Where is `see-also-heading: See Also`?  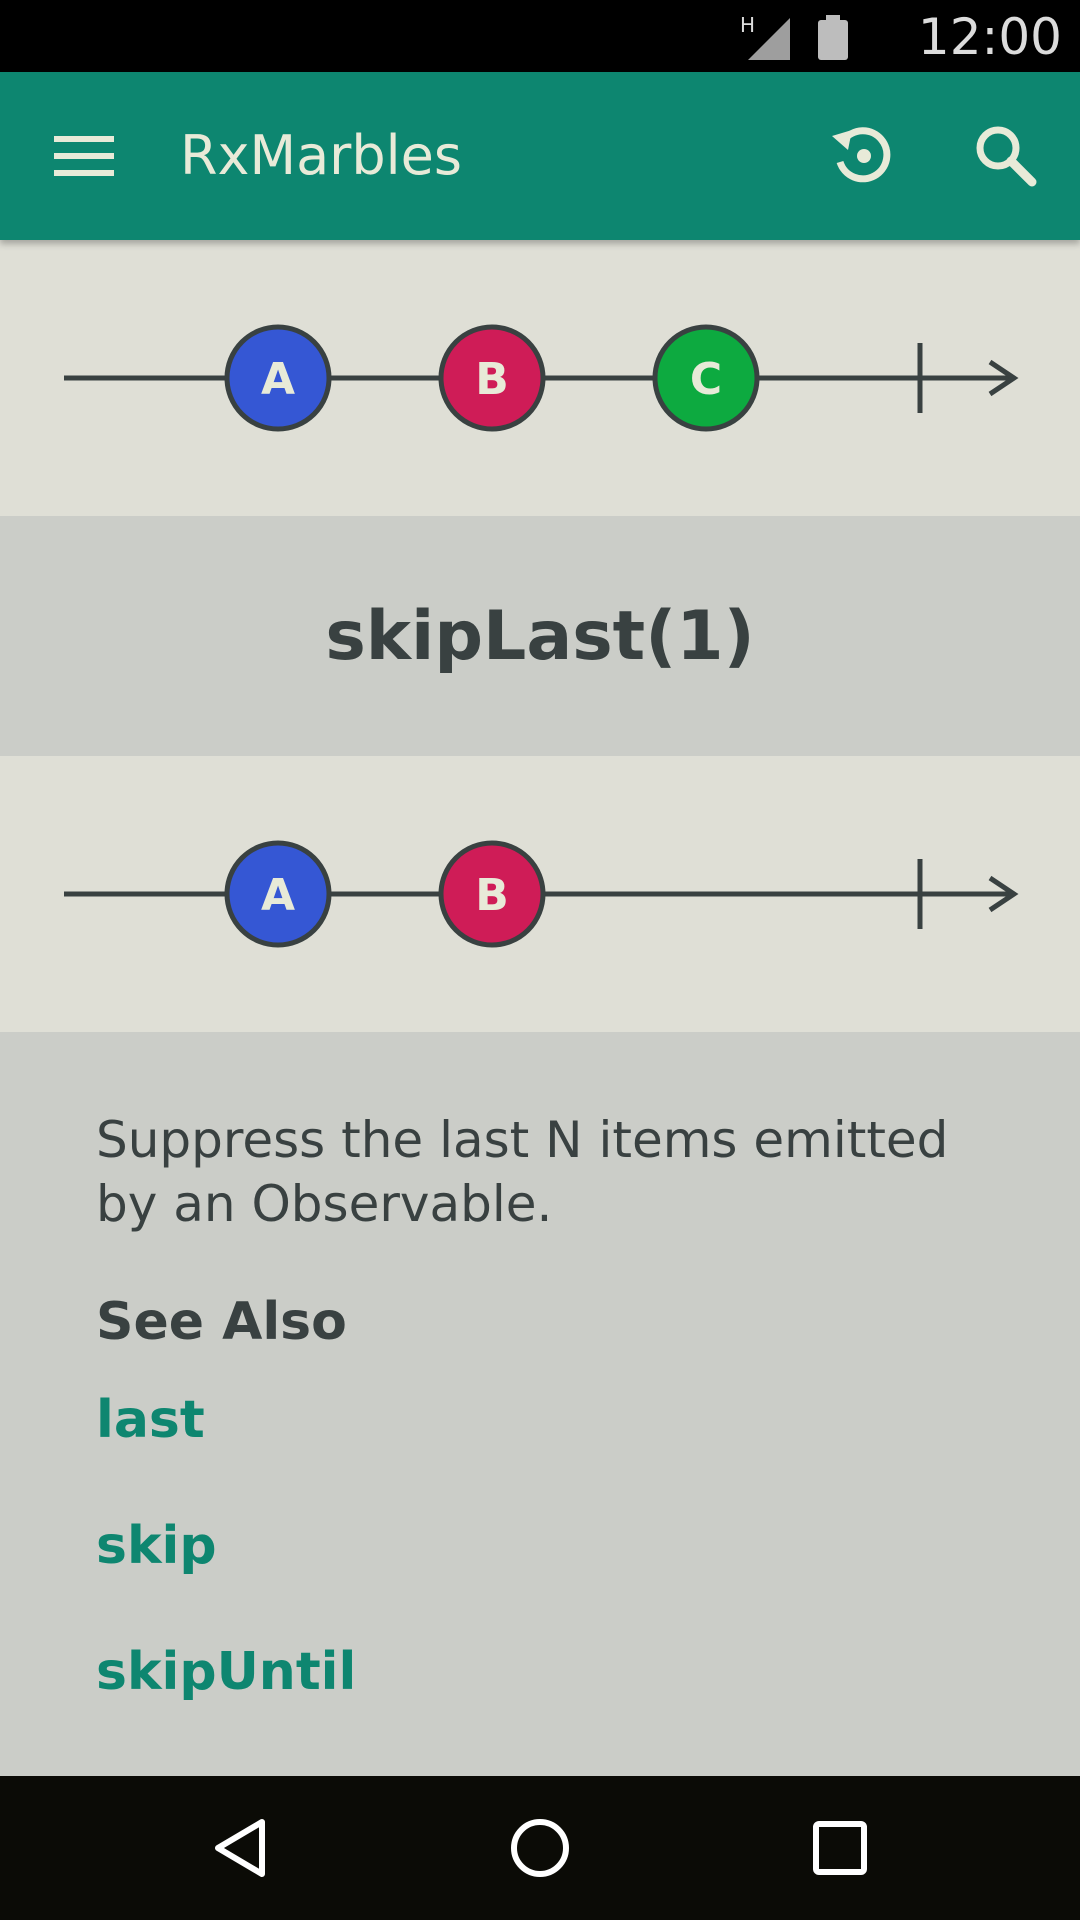
see-also-heading: See Also is located at coordinates (221, 1322).